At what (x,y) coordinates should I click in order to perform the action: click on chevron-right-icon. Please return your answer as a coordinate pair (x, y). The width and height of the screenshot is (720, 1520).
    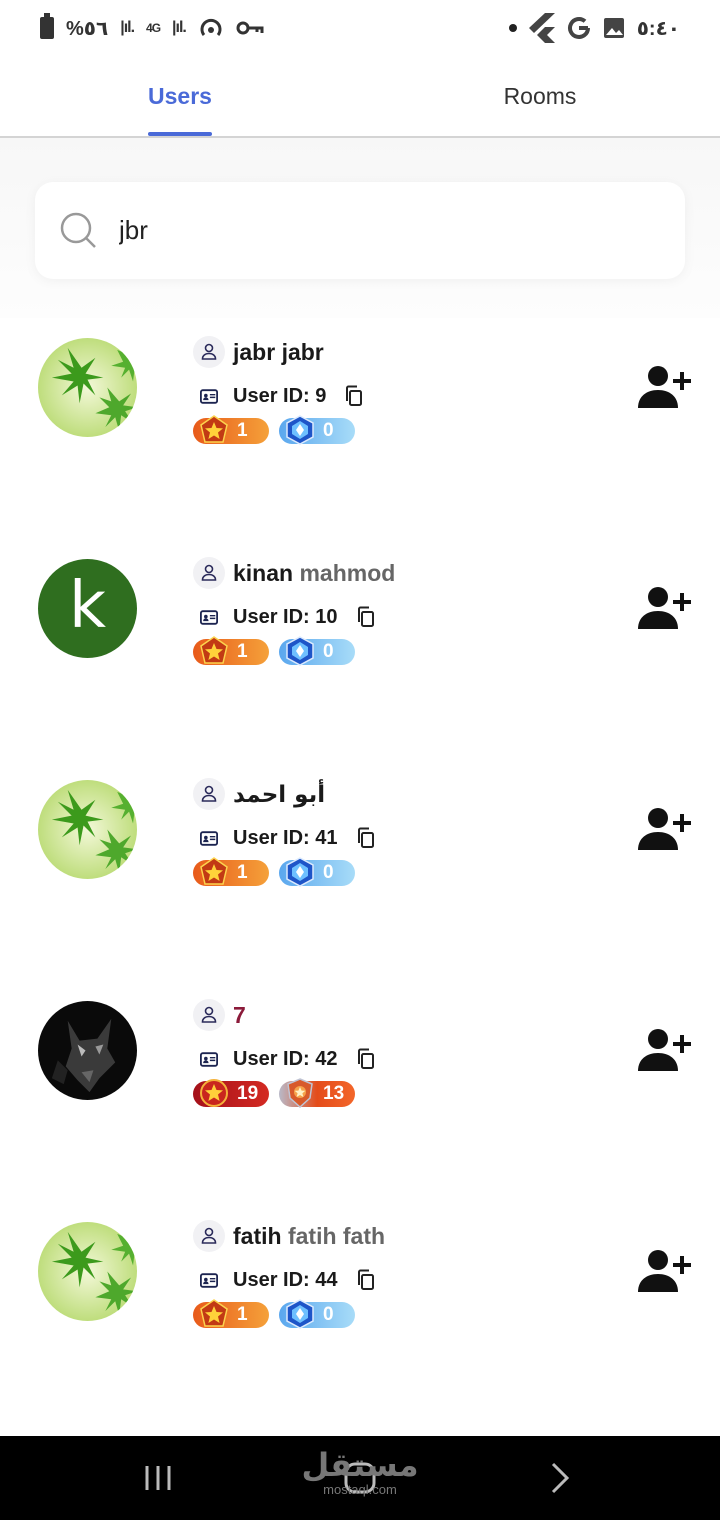
    Looking at the image, I should click on (560, 1478).